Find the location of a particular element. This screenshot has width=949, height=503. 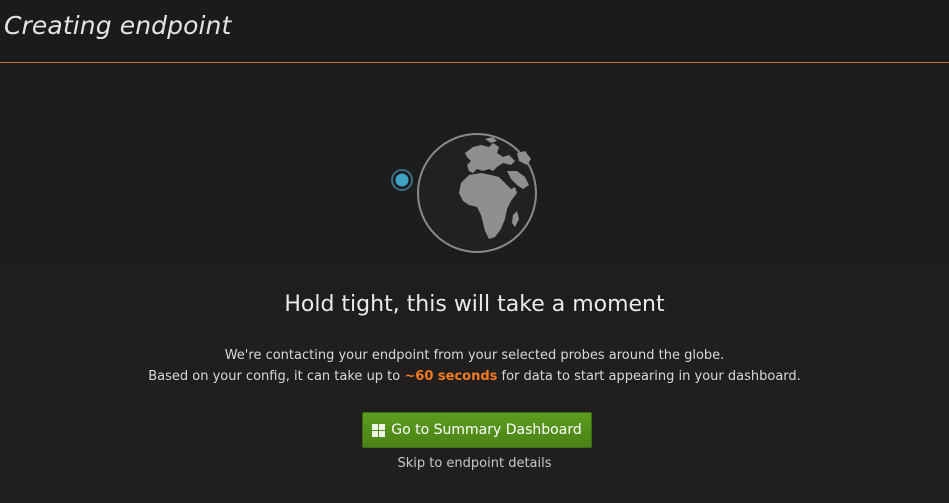

globe-icon is located at coordinates (464, 193).